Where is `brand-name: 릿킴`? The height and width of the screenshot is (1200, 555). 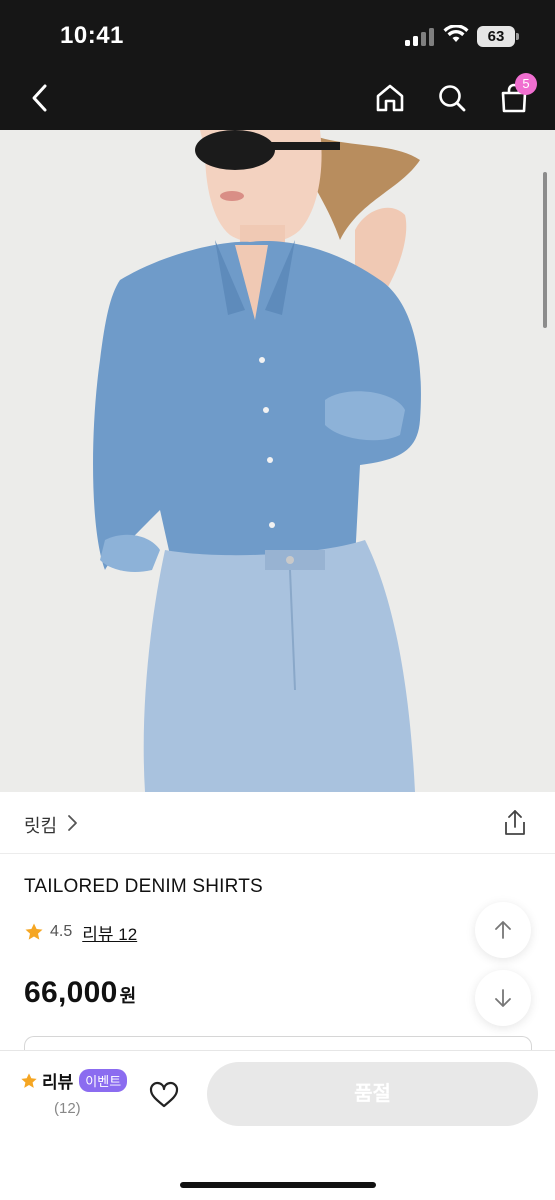 brand-name: 릿킴 is located at coordinates (40, 825).